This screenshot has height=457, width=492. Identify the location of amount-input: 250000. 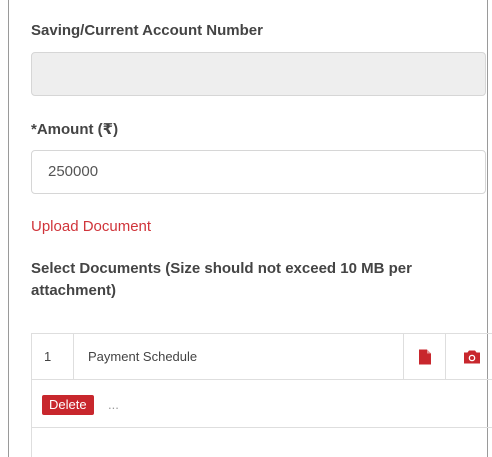
(258, 172).